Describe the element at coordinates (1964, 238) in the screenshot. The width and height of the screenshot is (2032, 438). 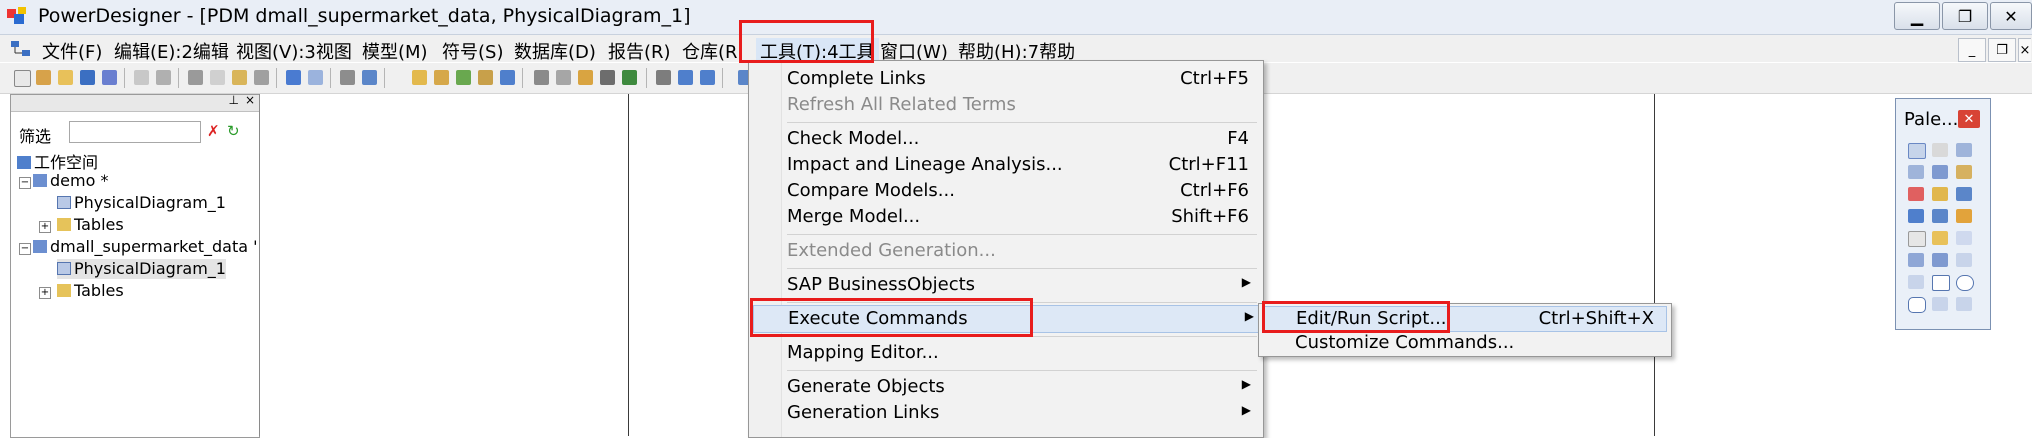
I see `link-icon` at that location.